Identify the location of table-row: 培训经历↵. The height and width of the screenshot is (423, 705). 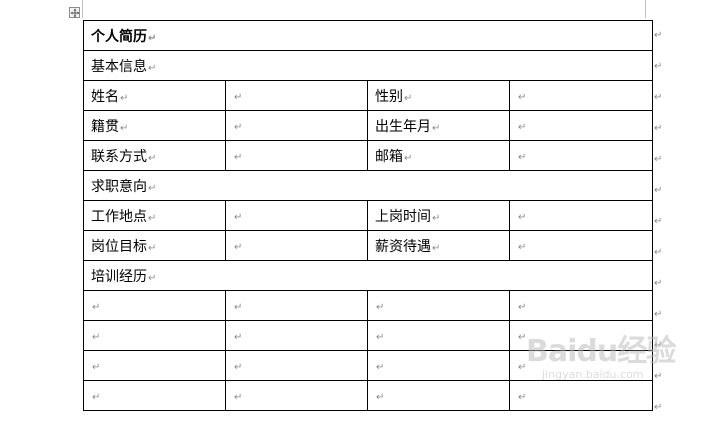
(368, 275).